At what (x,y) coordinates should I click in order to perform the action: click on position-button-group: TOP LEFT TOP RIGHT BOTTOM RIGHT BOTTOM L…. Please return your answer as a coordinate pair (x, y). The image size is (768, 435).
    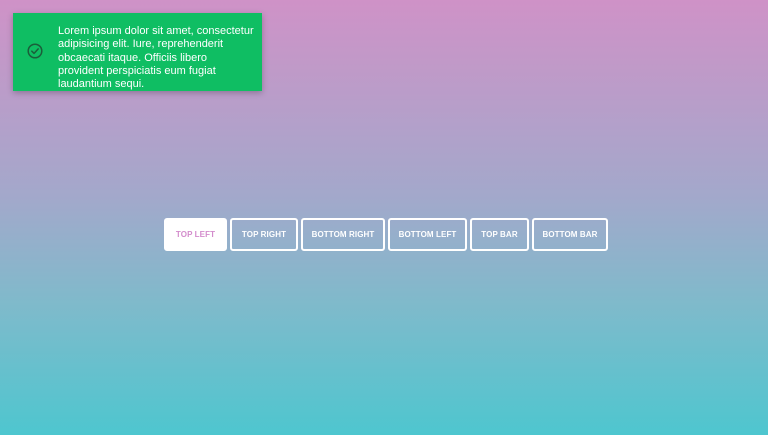
    Looking at the image, I should click on (386, 234).